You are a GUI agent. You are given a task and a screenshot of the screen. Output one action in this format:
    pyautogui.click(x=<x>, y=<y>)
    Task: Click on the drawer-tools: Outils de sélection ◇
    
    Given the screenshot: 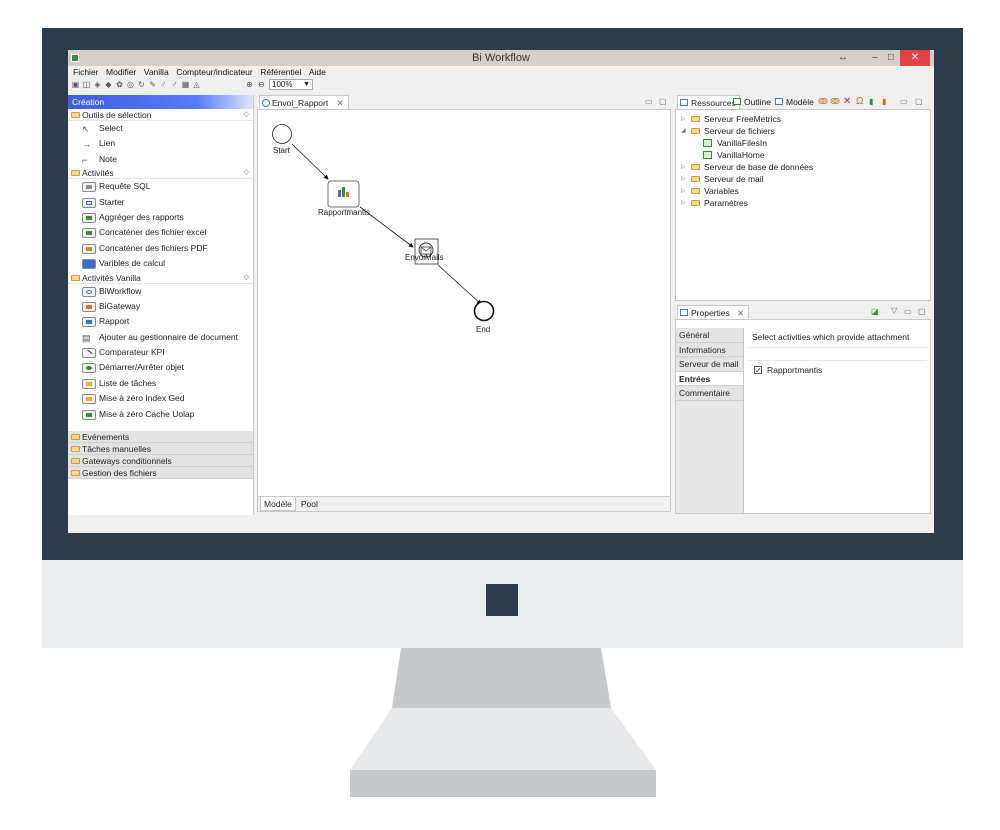 What is the action you would take?
    pyautogui.click(x=160, y=115)
    